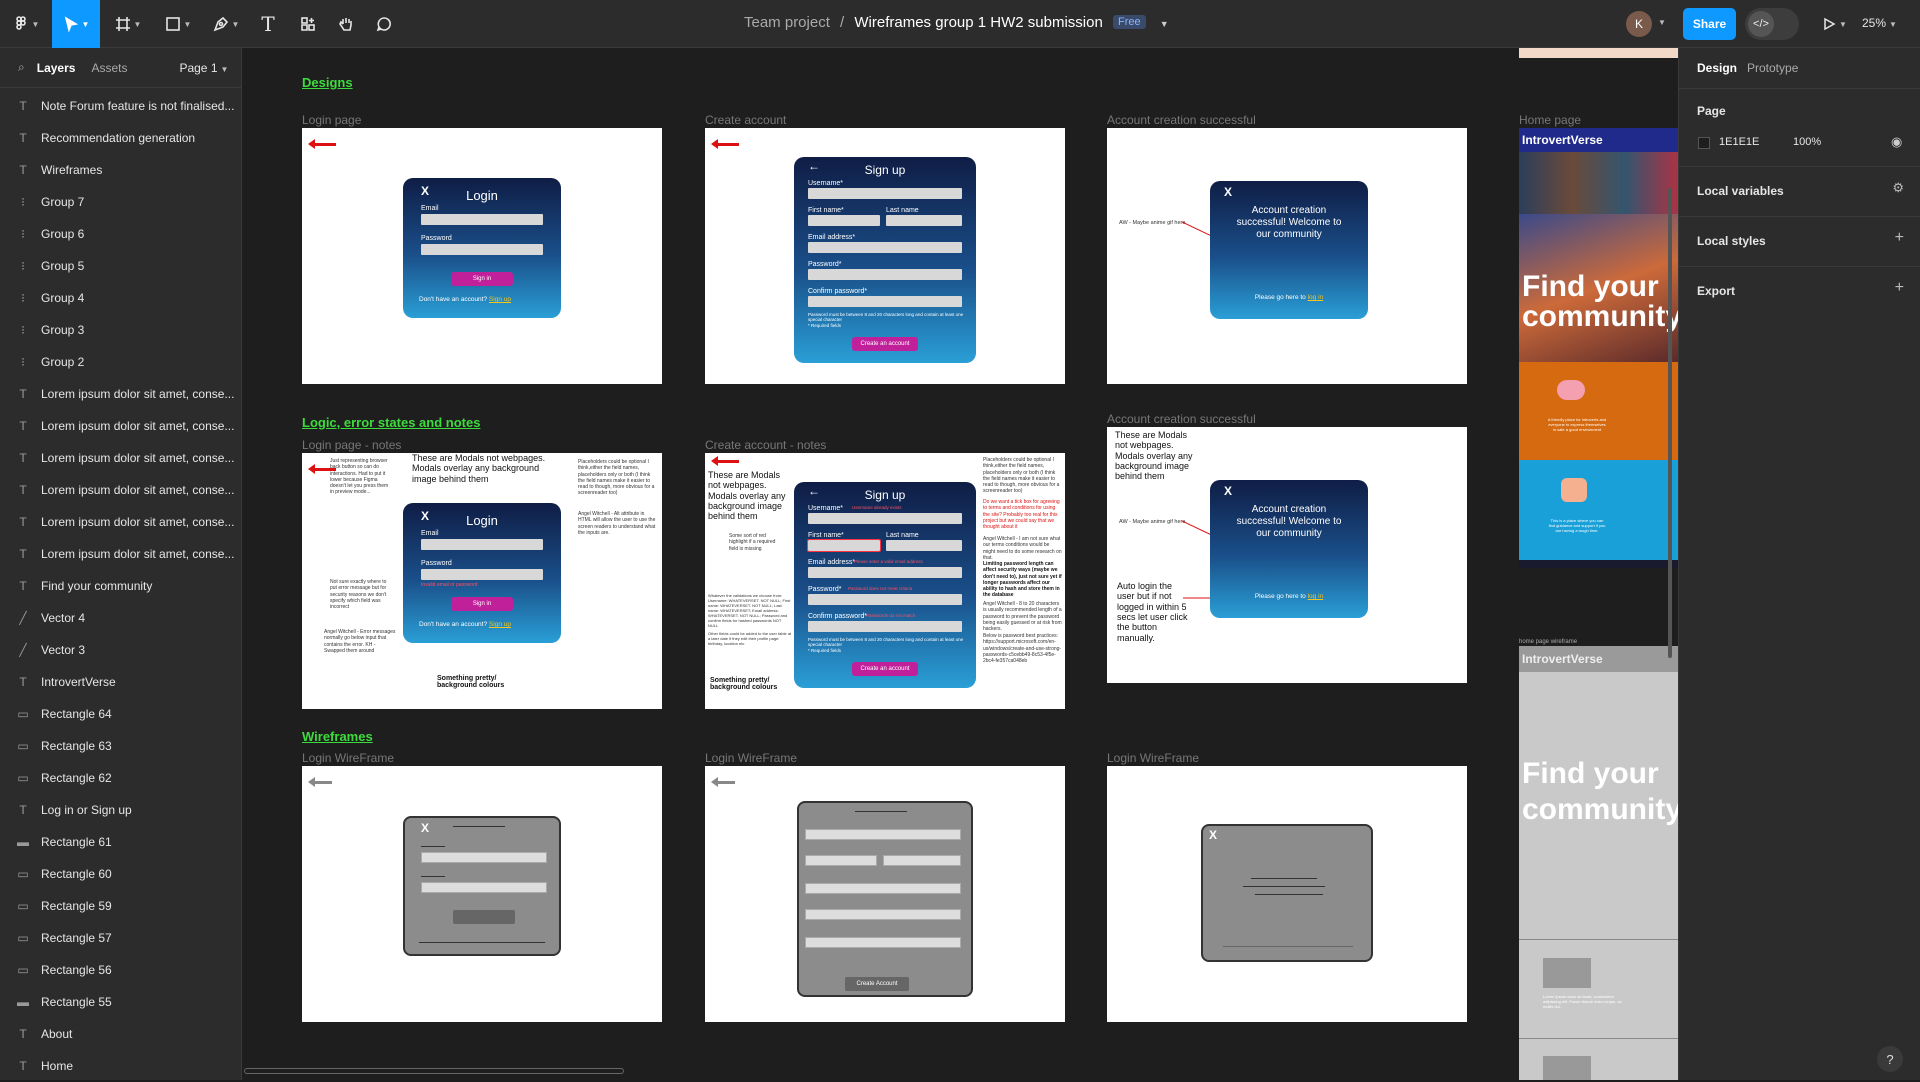  What do you see at coordinates (120, 650) in the screenshot?
I see `layer-item: ╱ Vector 3` at bounding box center [120, 650].